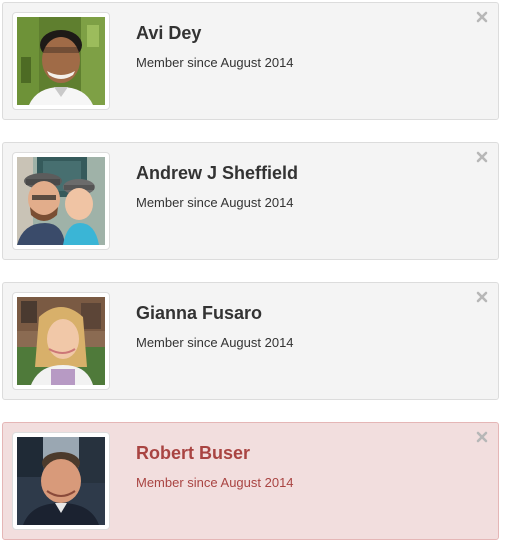  Describe the element at coordinates (169, 33) in the screenshot. I see `member-name: Avi Dey` at that location.